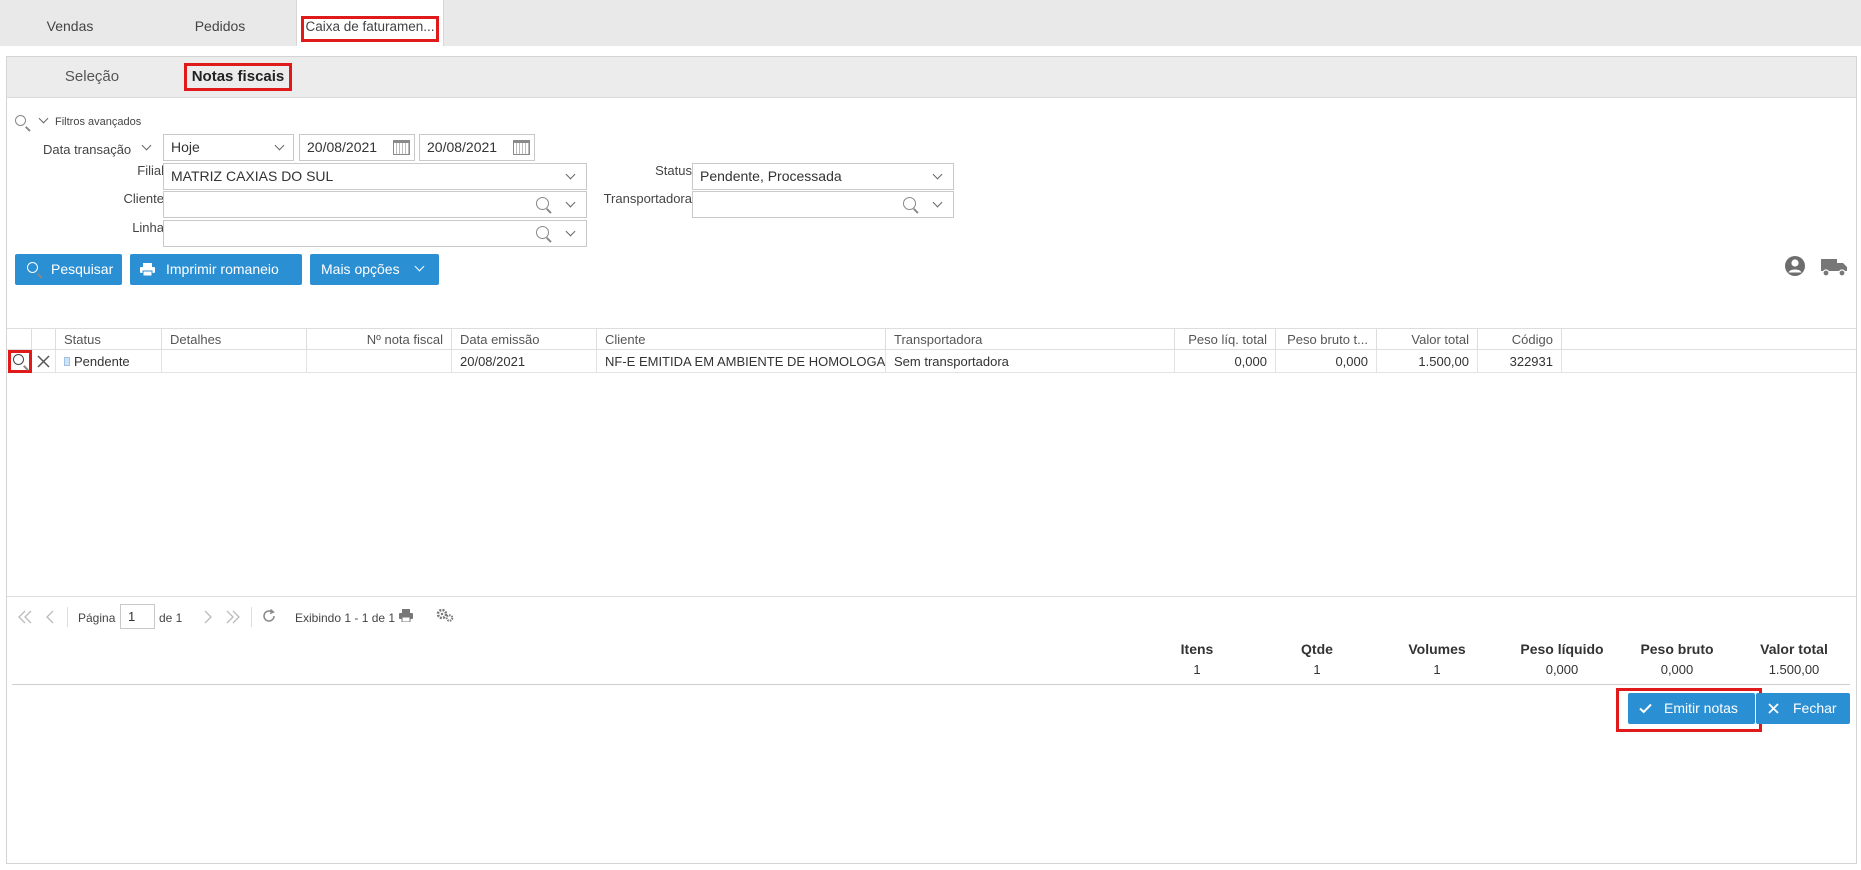 The width and height of the screenshot is (1861, 870). Describe the element at coordinates (345, 618) in the screenshot. I see `showing-count: Exibindo 1 - 1 de 1` at that location.